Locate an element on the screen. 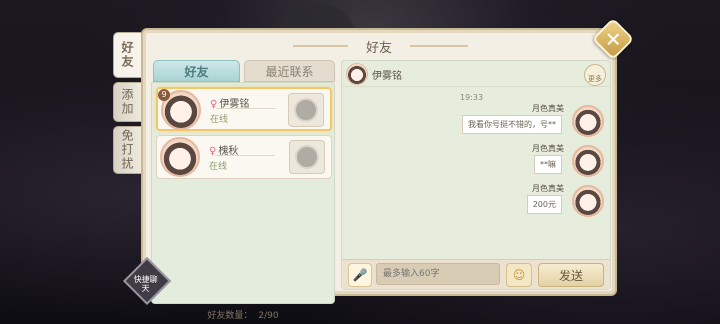 Image resolution: width=720 pixels, height=324 pixels. side-tab-add: 添加 is located at coordinates (127, 102).